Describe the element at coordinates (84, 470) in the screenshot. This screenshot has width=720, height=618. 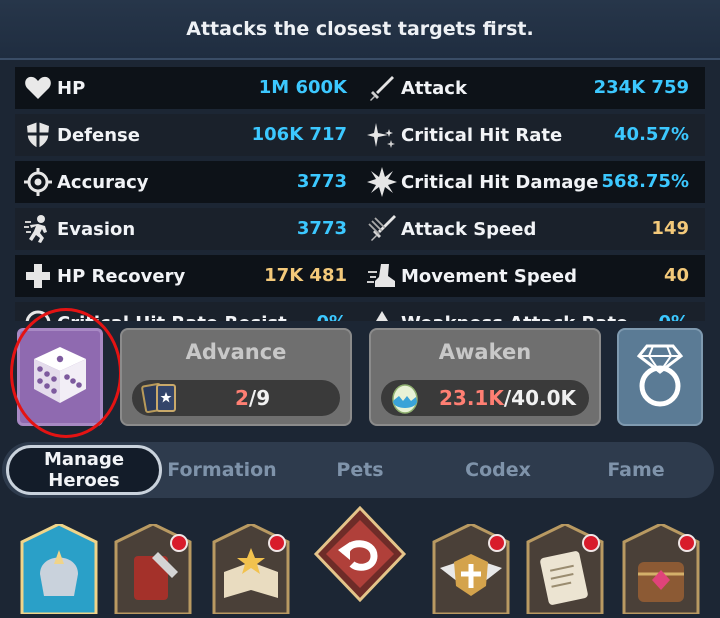
I see `tab-manage-heroes: Manage Heroes` at that location.